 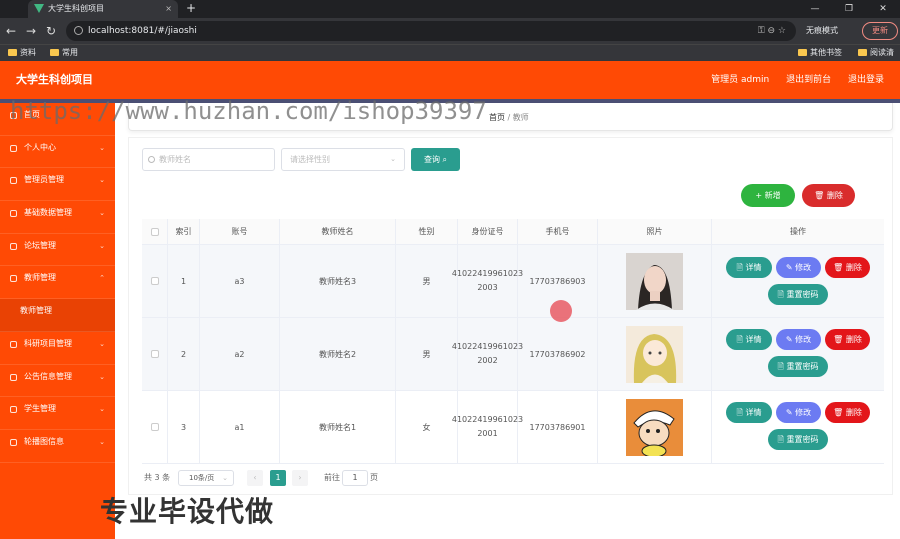 What do you see at coordinates (78, 30) in the screenshot?
I see `site-info-icon` at bounding box center [78, 30].